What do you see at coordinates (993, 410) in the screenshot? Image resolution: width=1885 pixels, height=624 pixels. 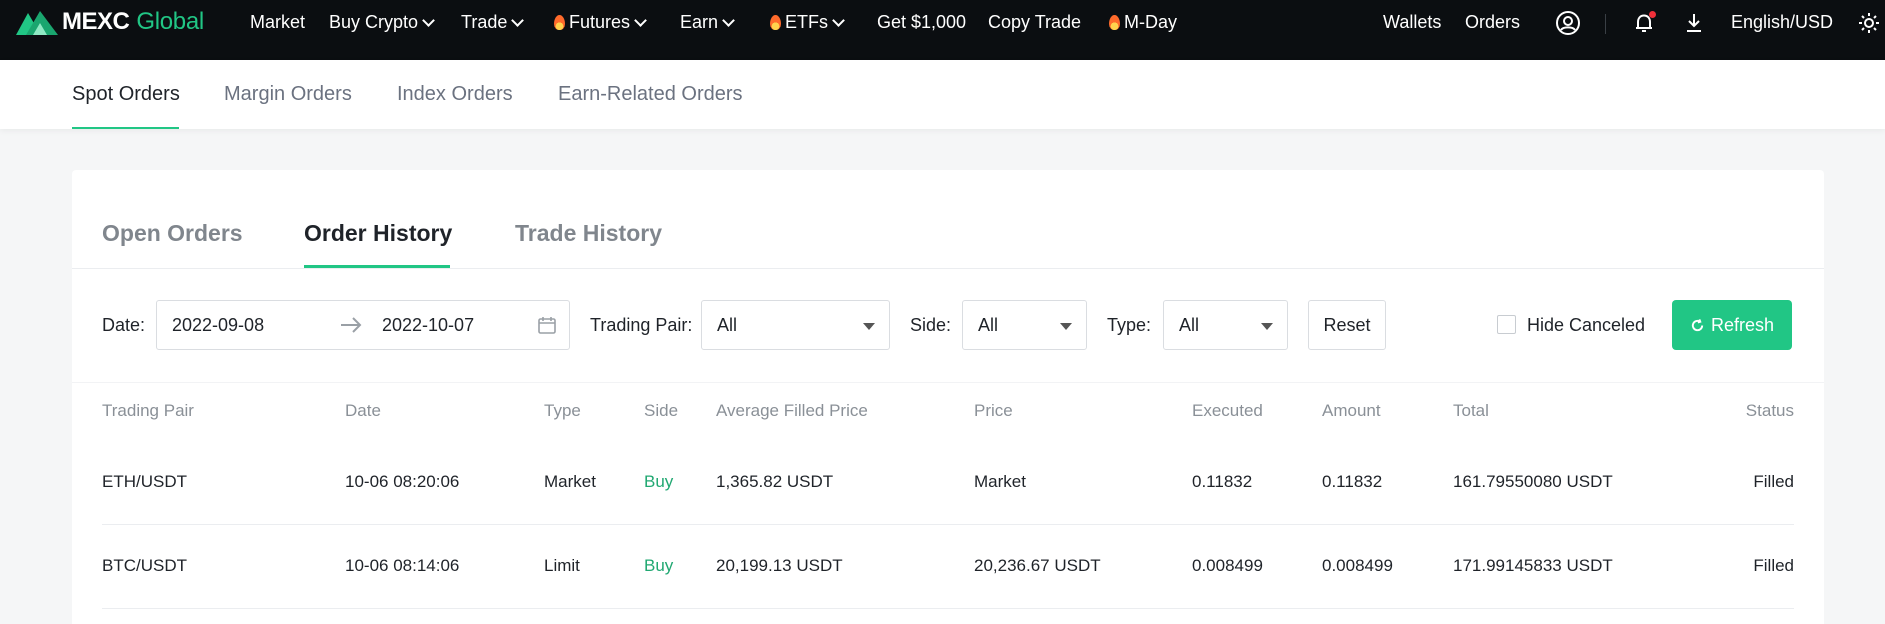 I see `header-price: Price` at bounding box center [993, 410].